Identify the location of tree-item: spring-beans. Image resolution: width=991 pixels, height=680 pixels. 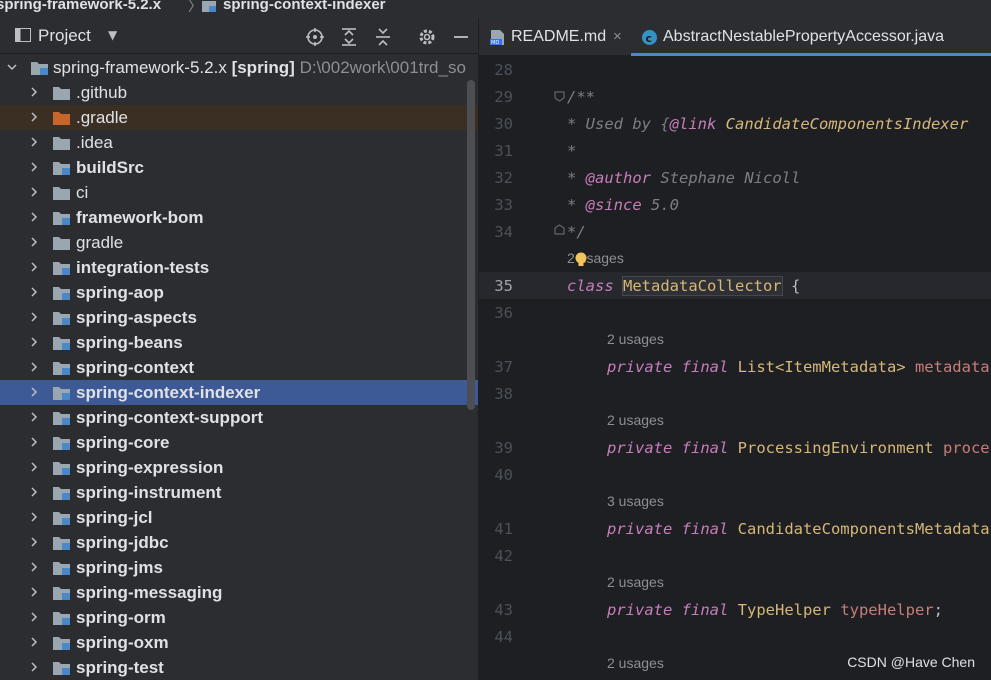
(239, 342).